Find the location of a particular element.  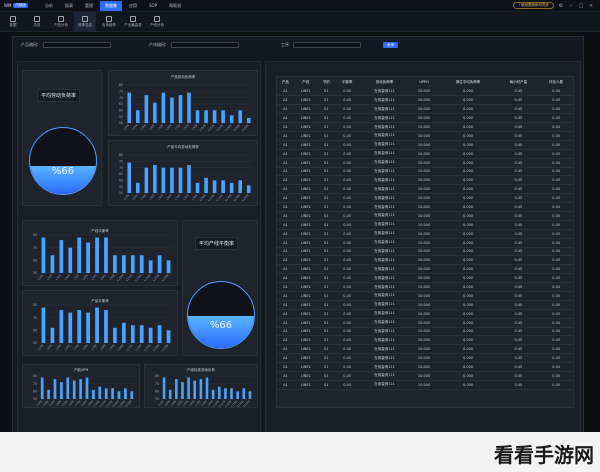

maximize-icon: □ is located at coordinates (581, 6).